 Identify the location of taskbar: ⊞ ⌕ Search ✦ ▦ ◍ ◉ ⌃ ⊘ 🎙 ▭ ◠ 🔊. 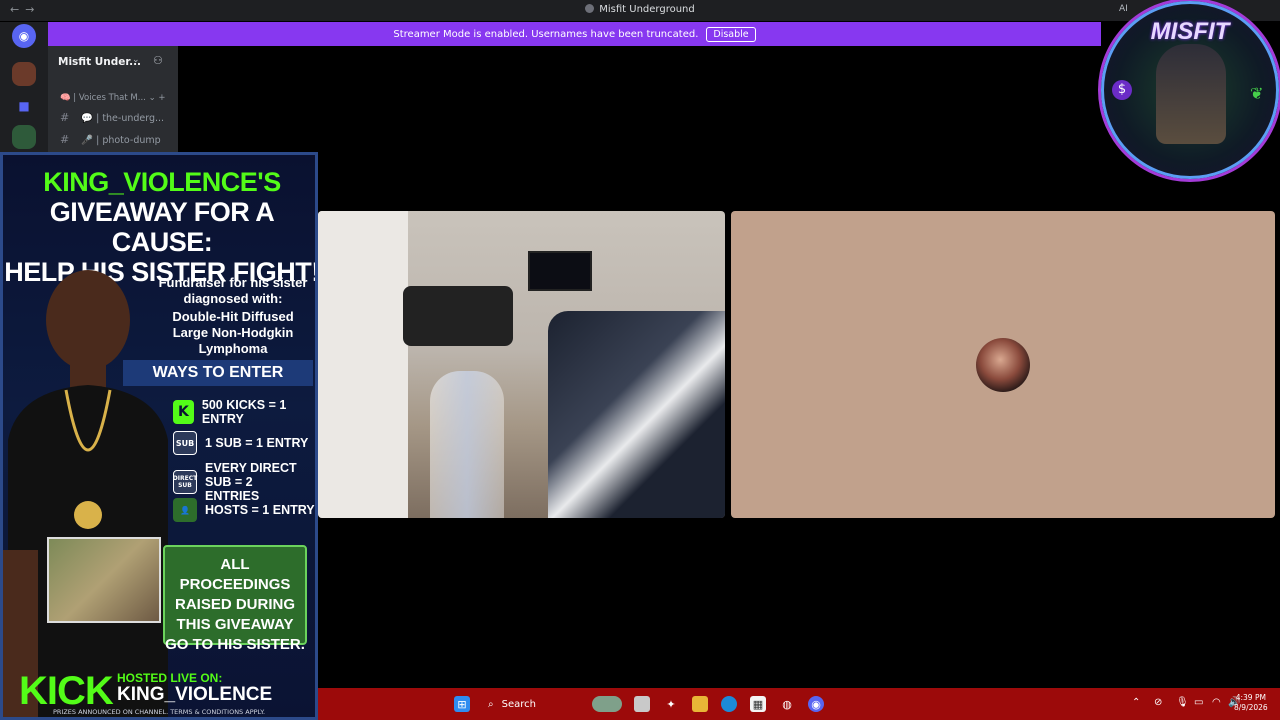
(799, 704).